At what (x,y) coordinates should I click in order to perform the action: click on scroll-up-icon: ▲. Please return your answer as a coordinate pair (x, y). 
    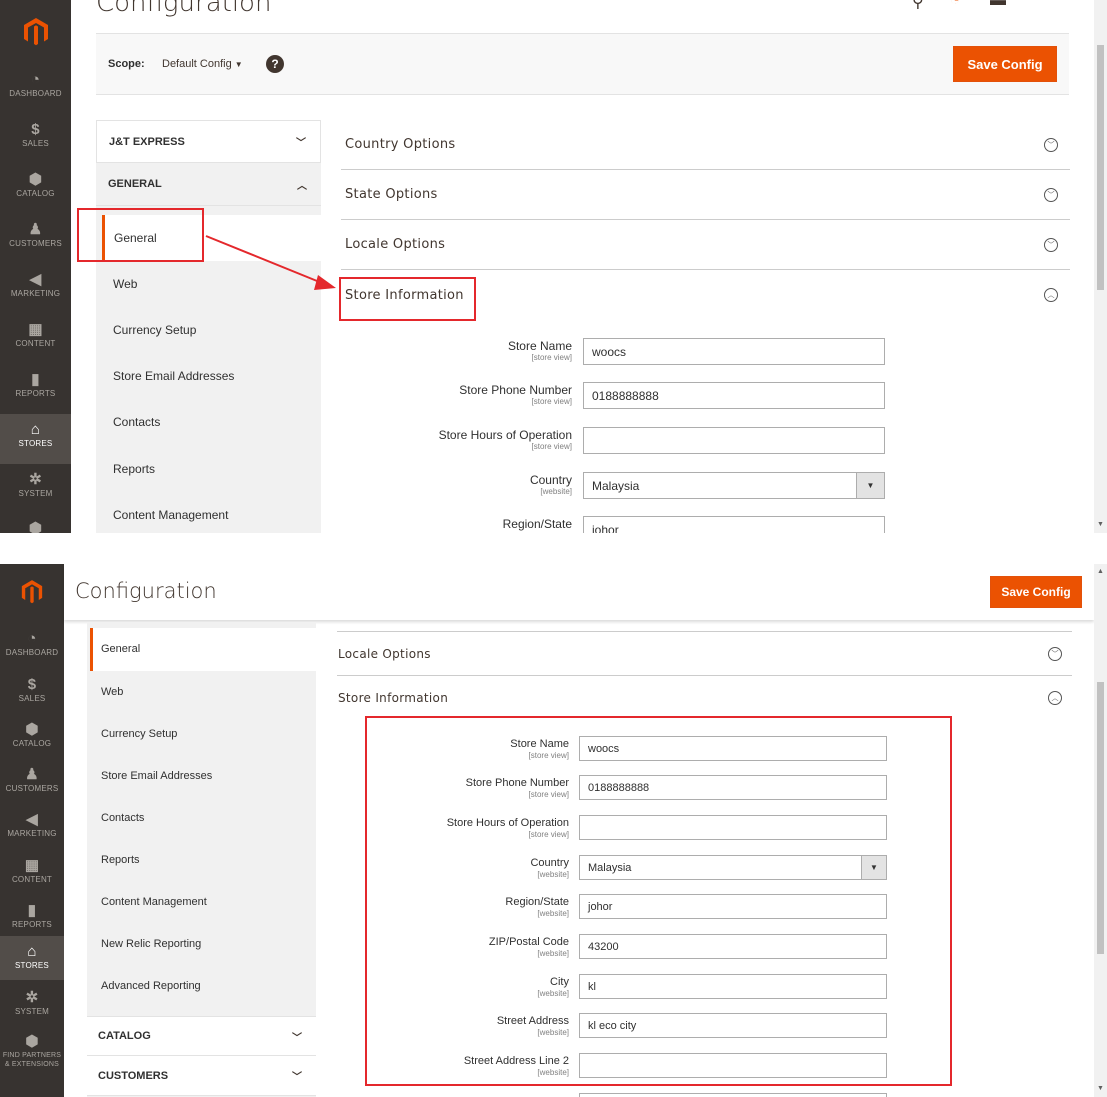
    Looking at the image, I should click on (1100, 572).